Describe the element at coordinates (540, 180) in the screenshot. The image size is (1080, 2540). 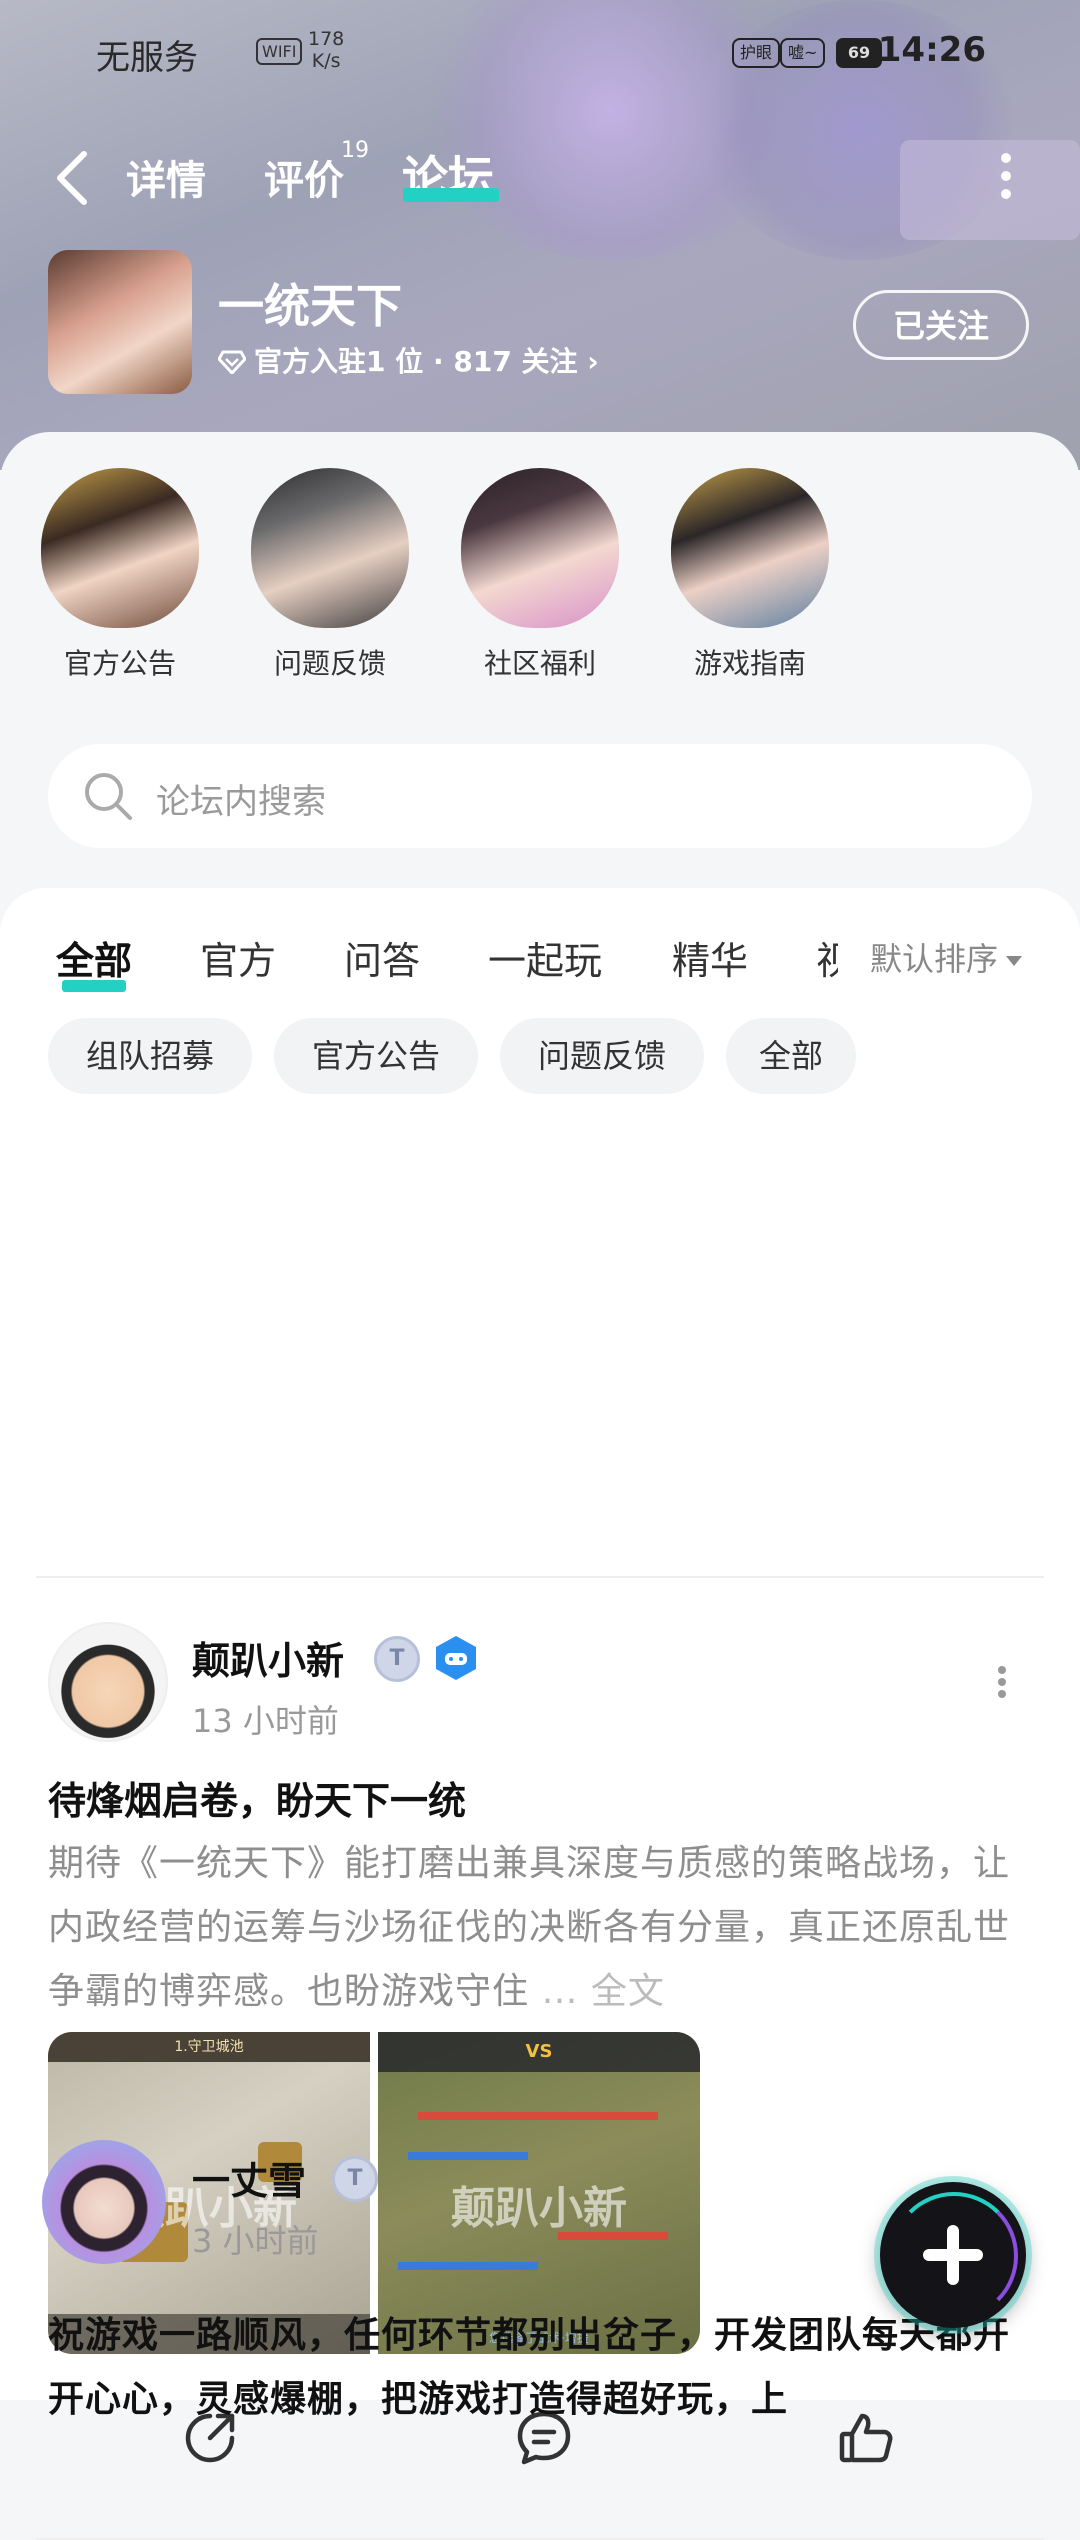
I see `top-nav: 详情 评价 论坛` at that location.